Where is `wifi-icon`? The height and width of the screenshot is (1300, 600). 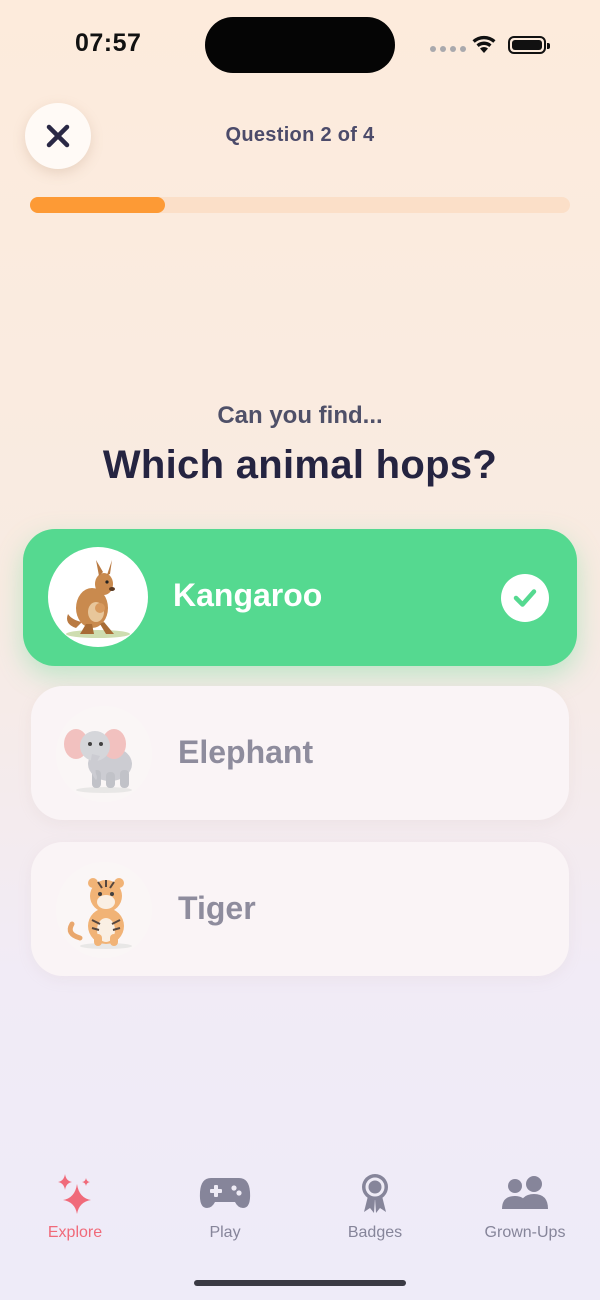
wifi-icon is located at coordinates (484, 44).